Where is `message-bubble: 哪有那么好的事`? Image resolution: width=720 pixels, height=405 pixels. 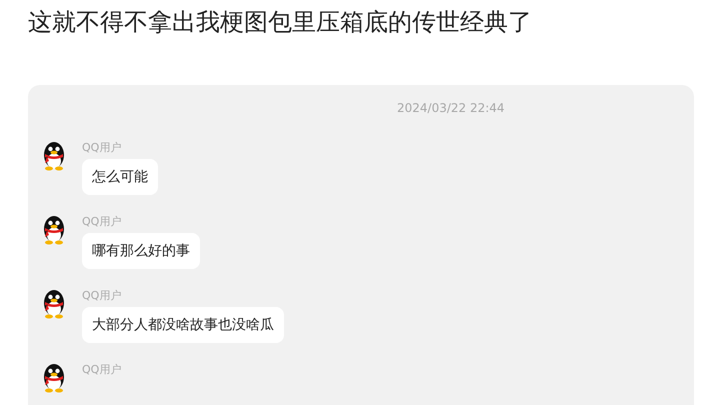 message-bubble: 哪有那么好的事 is located at coordinates (141, 251).